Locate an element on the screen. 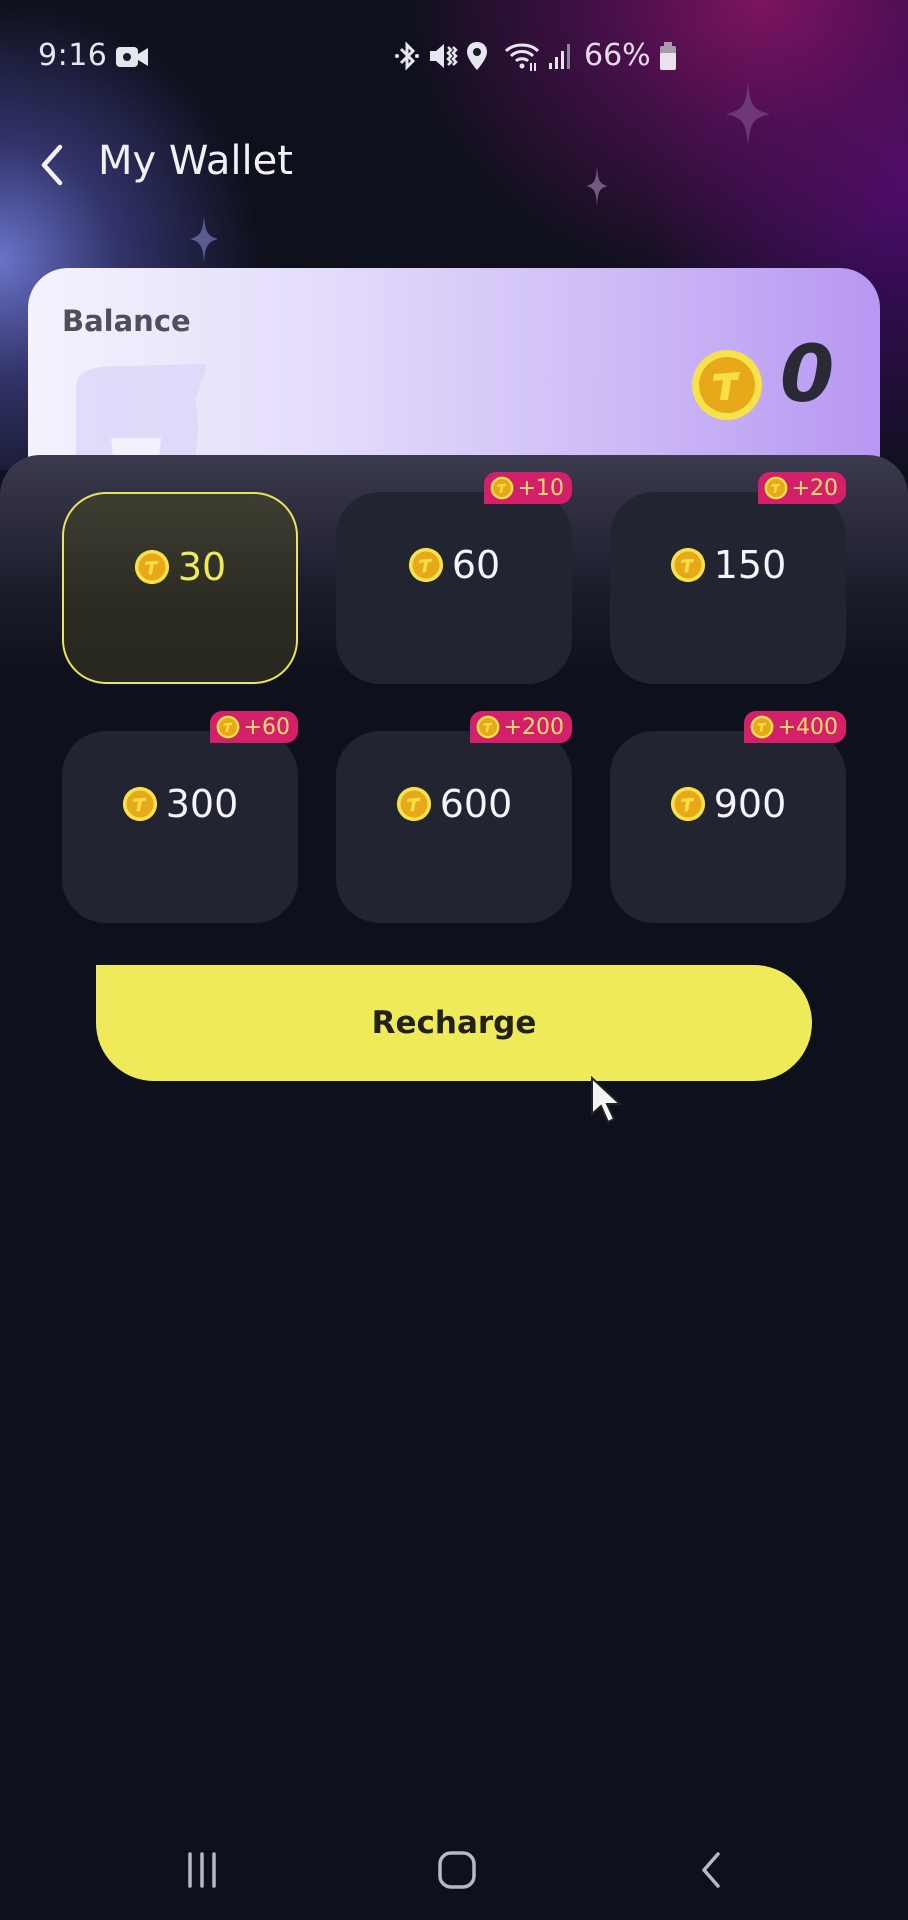  recharge-button-label: Recharge is located at coordinates (454, 1023).